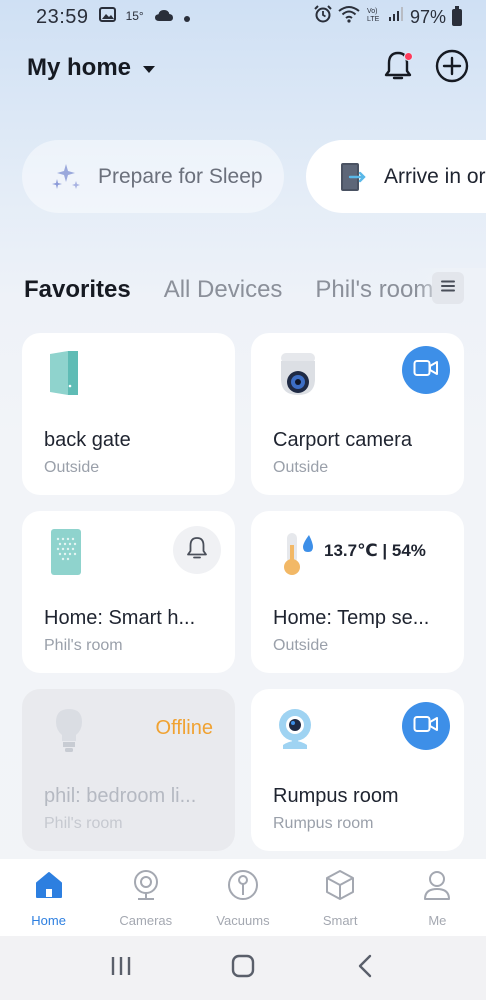 The width and height of the screenshot is (486, 1000). I want to click on caret-down-icon, so click(149, 69).